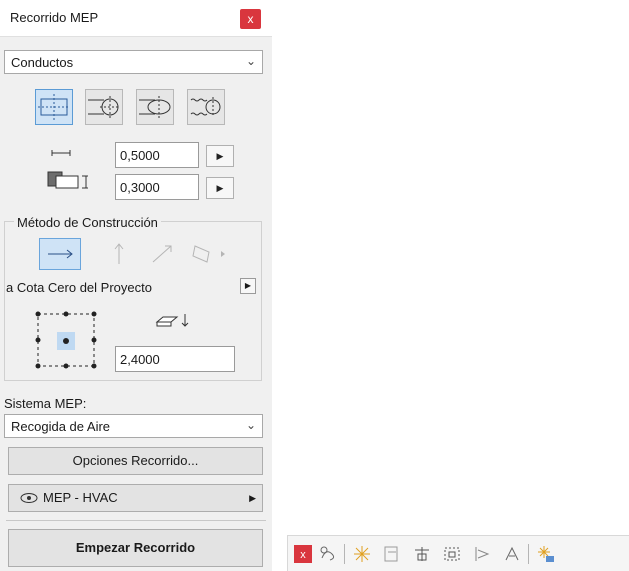  I want to click on start-routing-label: Empezar Recorrido, so click(135, 547).